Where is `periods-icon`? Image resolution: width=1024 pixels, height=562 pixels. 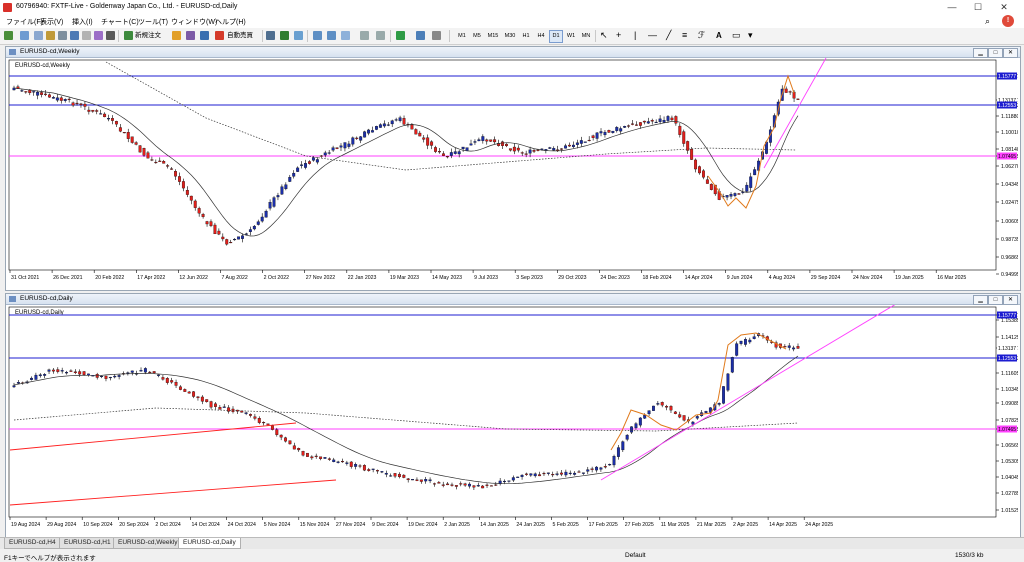 periods-icon is located at coordinates (420, 35).